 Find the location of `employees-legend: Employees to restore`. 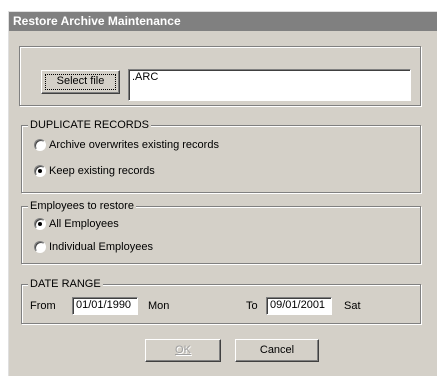

employees-legend: Employees to restore is located at coordinates (82, 206).